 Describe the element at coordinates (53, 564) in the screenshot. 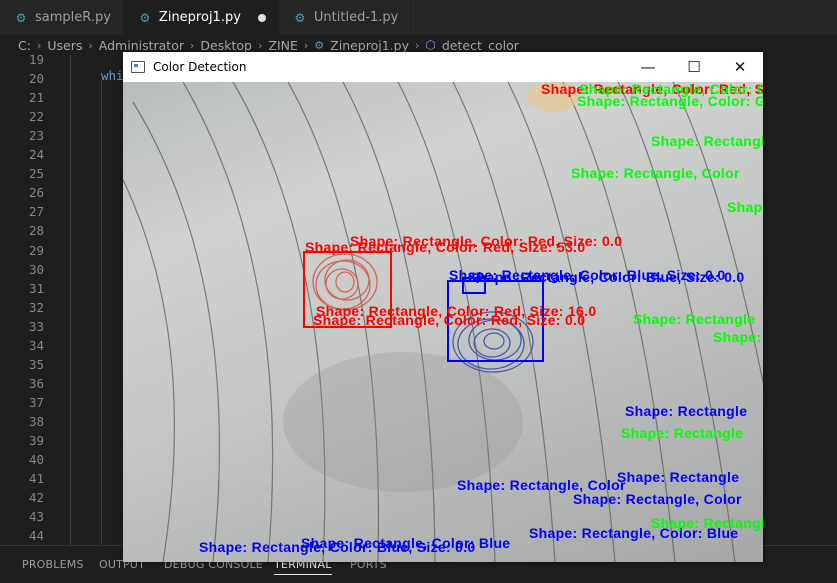

I see `tab-problems: PROBLEMS` at that location.